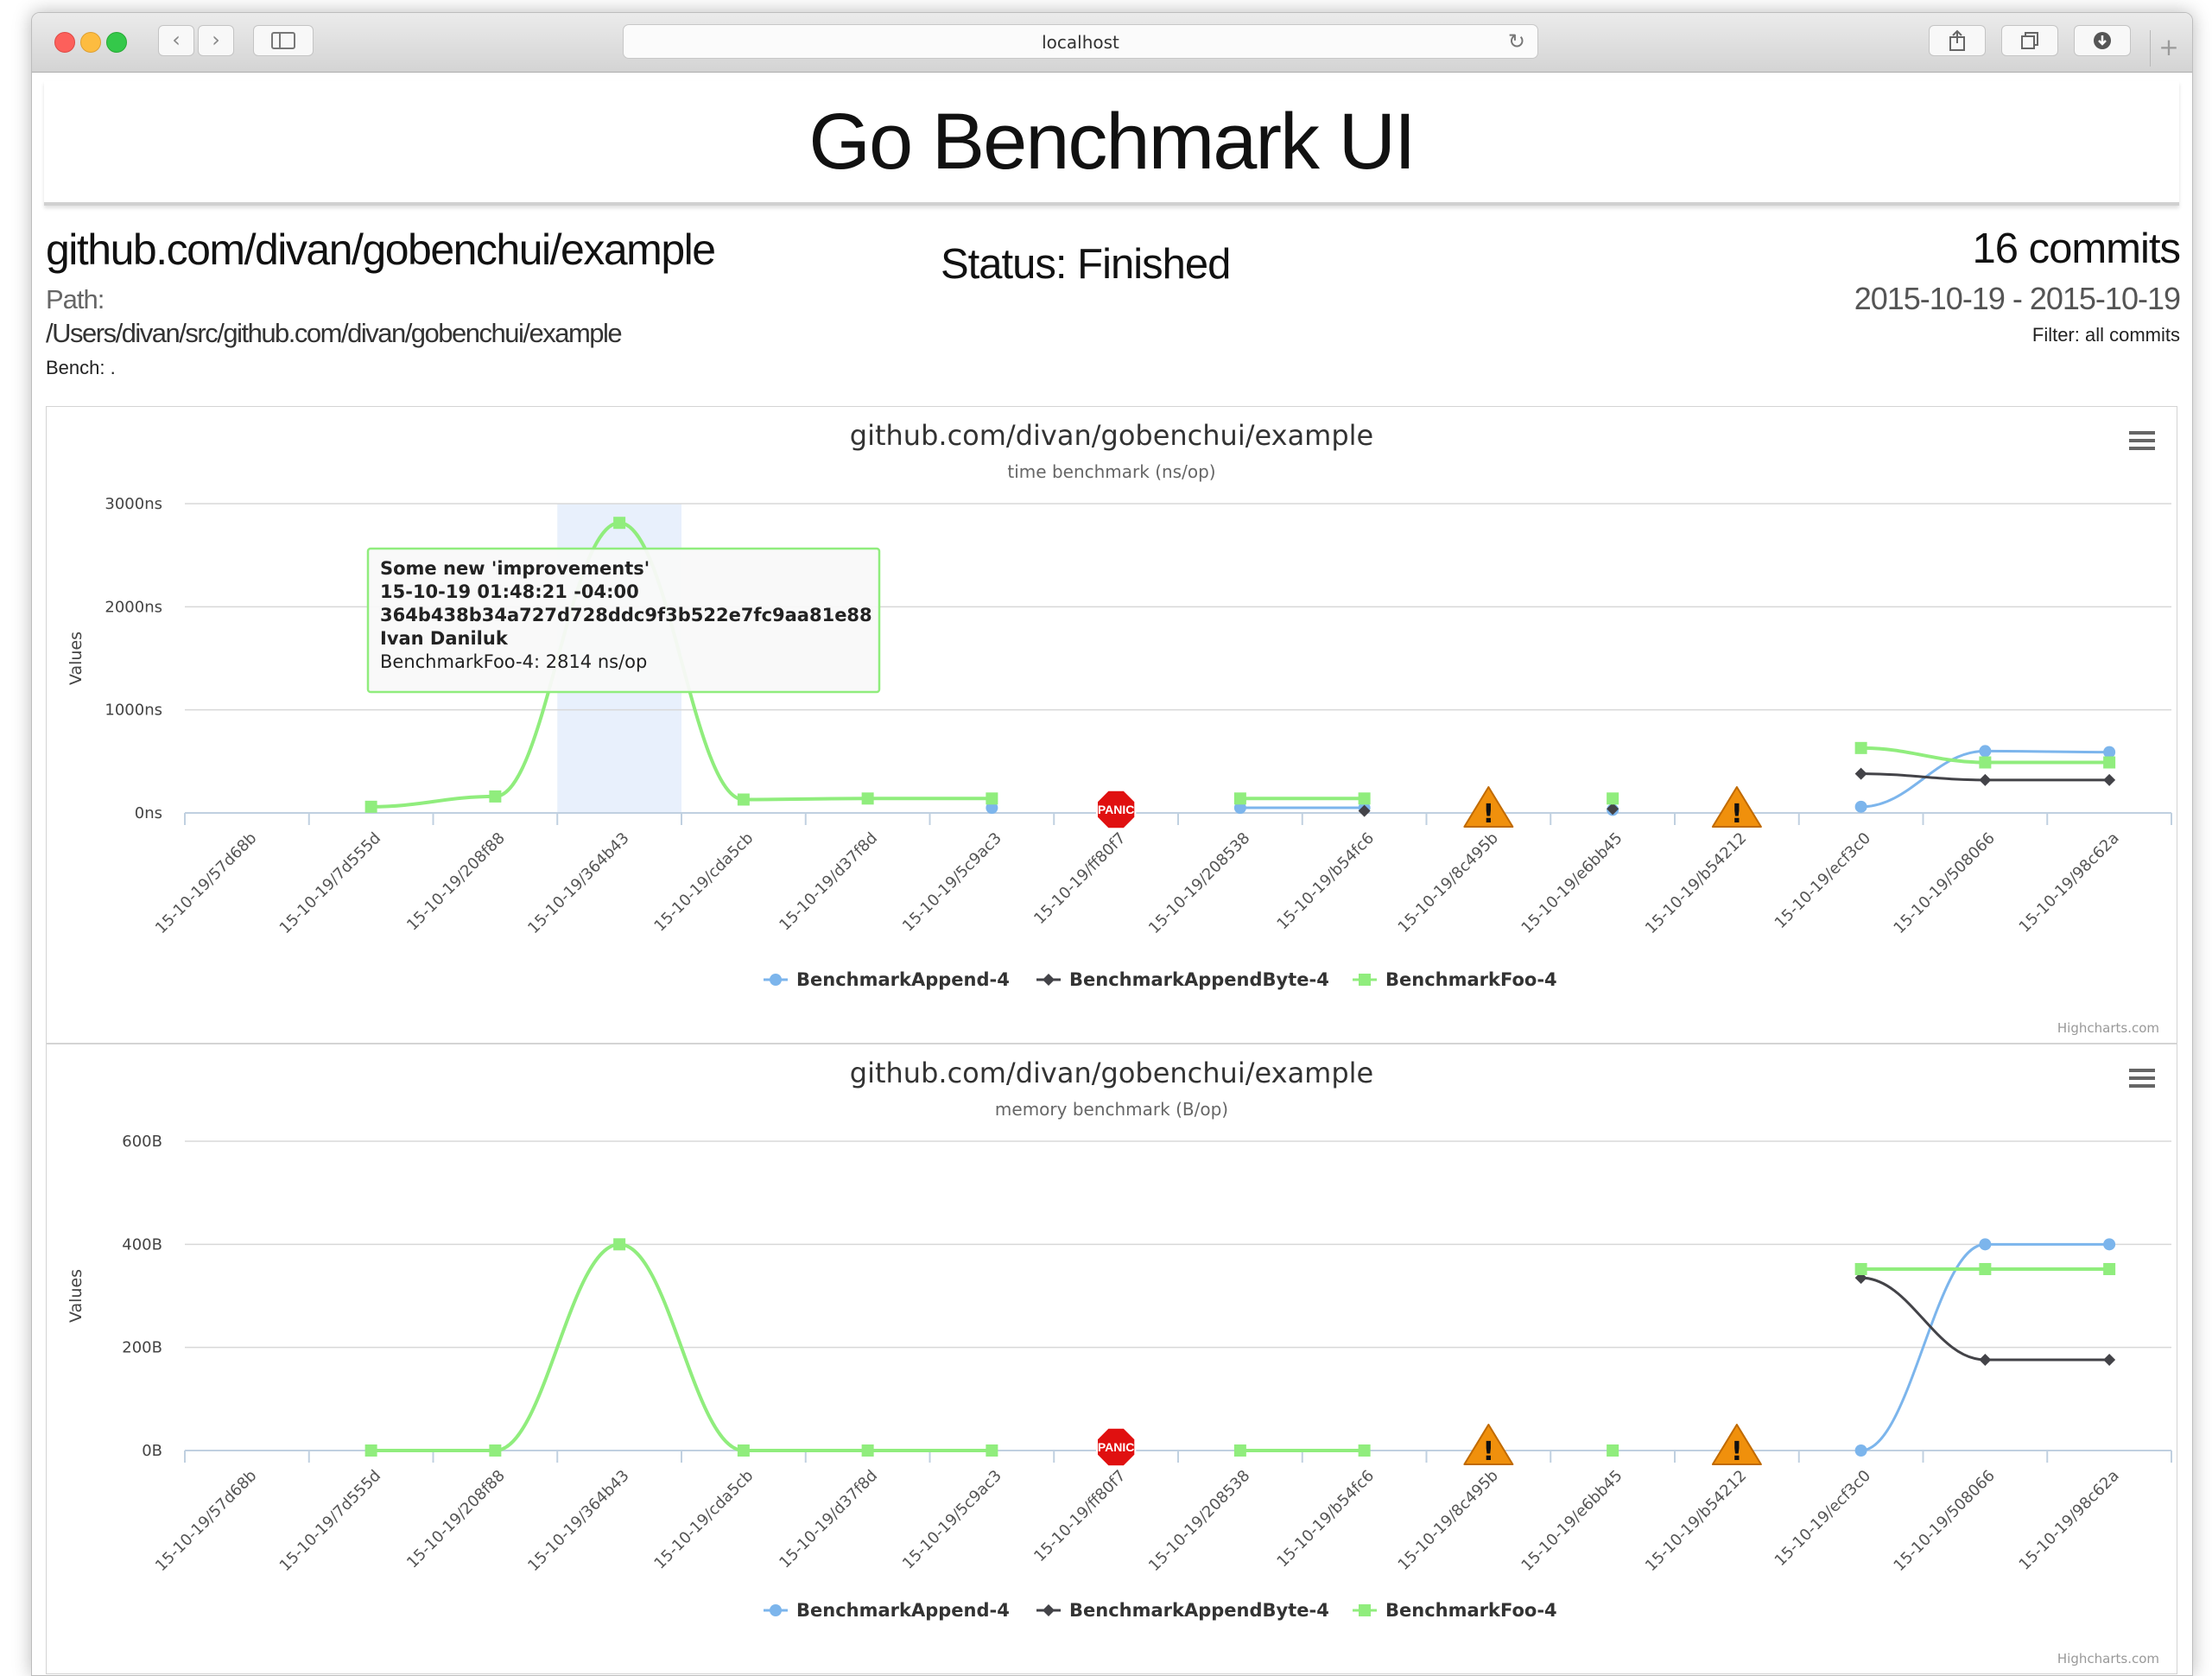 This screenshot has height=1676, width=2212. I want to click on tooltip-line: Some new 'improvements', so click(515, 568).